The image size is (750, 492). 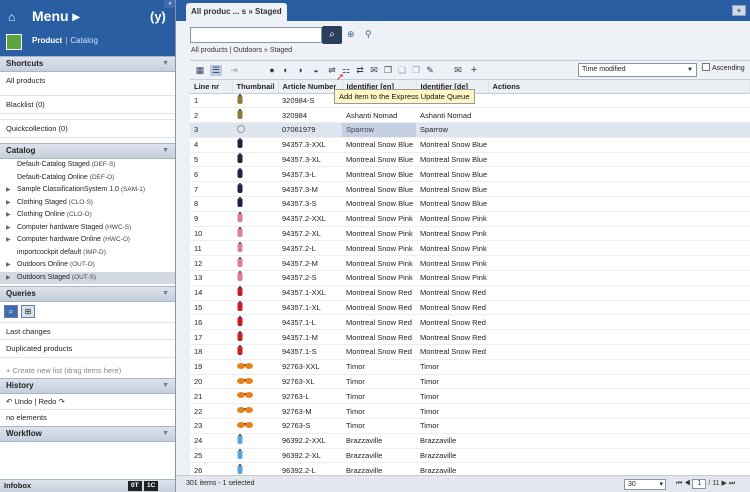 What do you see at coordinates (430, 70) in the screenshot?
I see `edit-icon: ✎` at bounding box center [430, 70].